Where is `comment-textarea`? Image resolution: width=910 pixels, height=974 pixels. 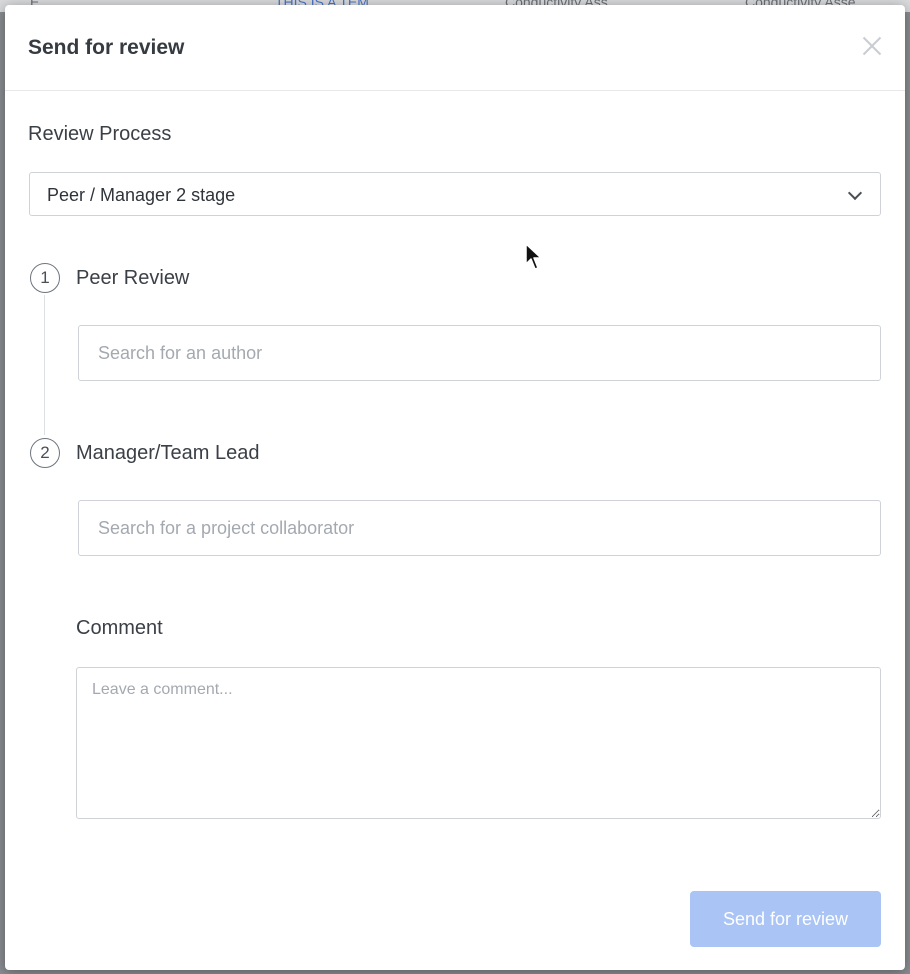 comment-textarea is located at coordinates (478, 743).